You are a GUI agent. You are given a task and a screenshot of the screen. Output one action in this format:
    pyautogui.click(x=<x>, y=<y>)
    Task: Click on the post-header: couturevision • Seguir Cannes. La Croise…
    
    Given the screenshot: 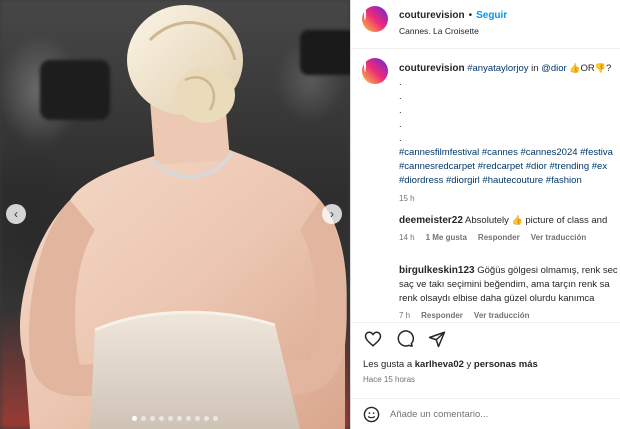 What is the action you would take?
    pyautogui.click(x=485, y=24)
    